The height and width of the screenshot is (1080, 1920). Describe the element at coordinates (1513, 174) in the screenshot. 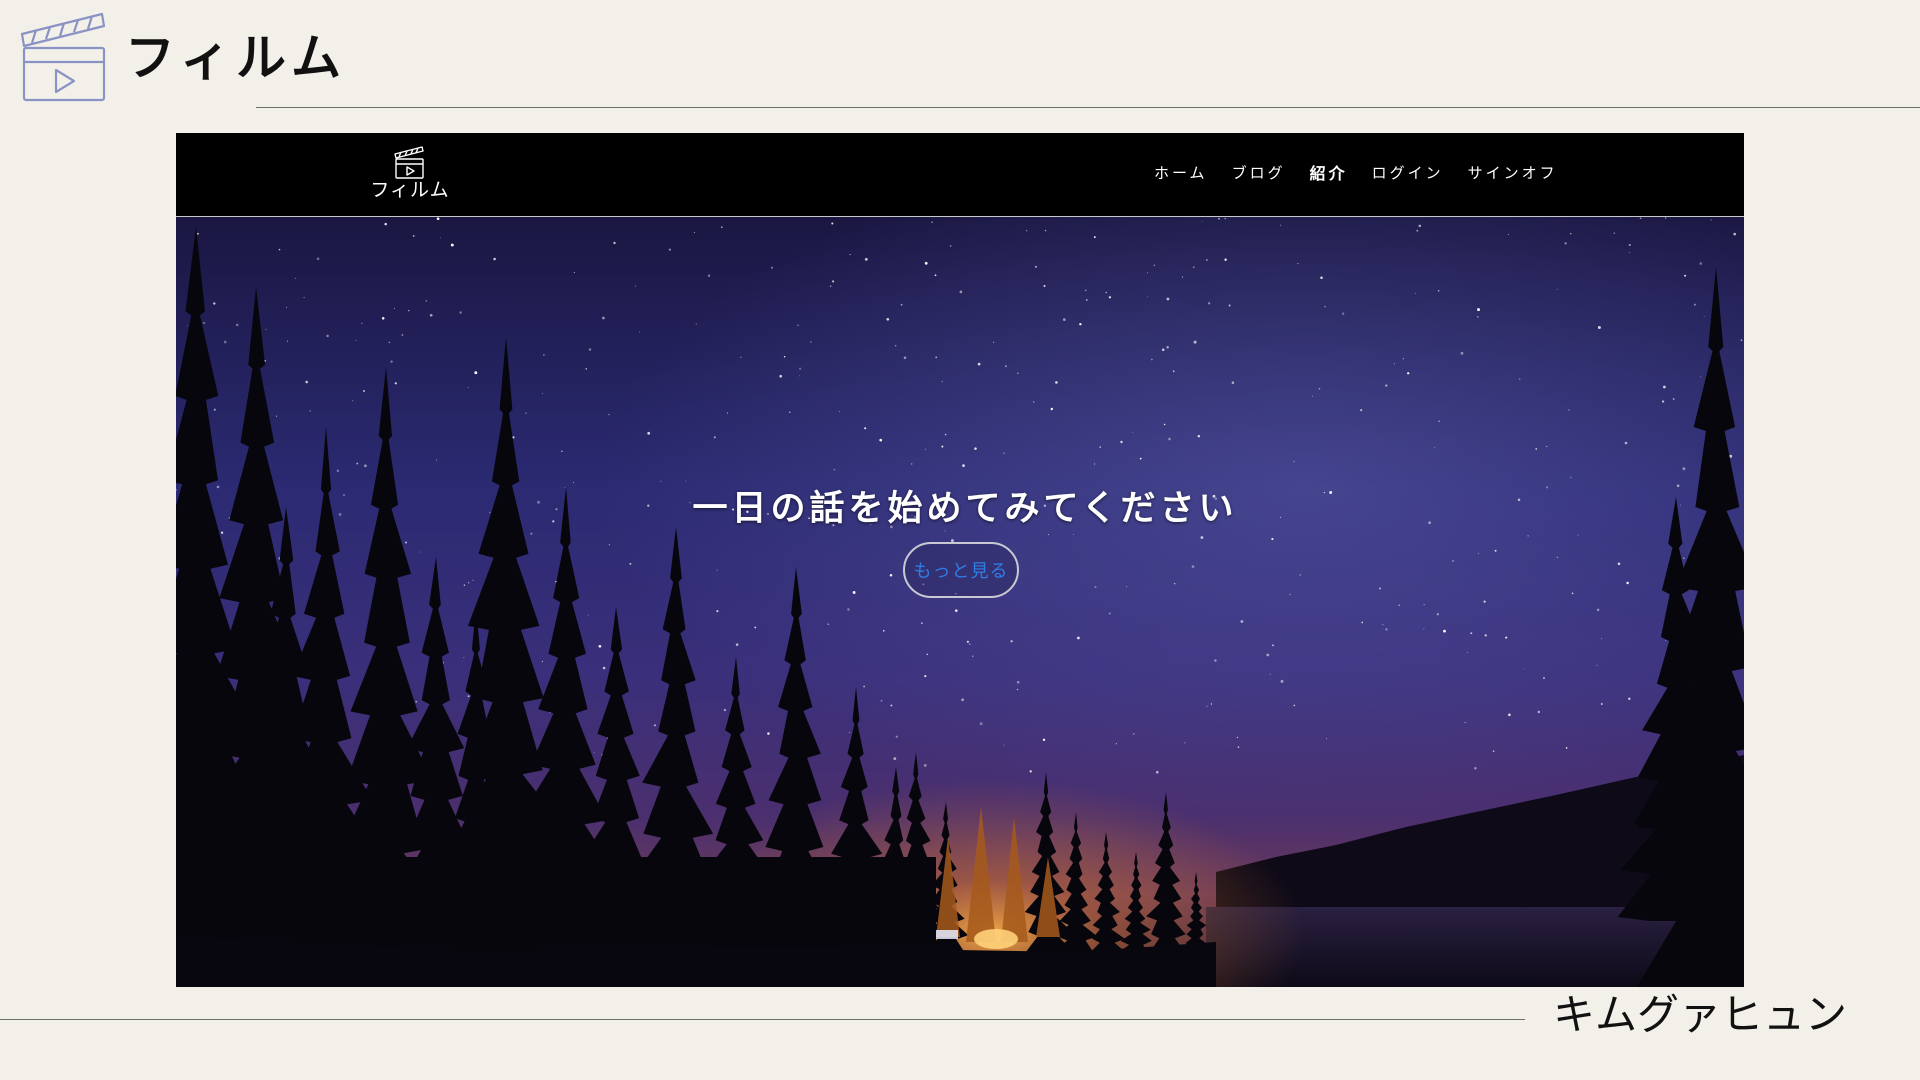

I see `nav-signoff: サインオフ` at that location.